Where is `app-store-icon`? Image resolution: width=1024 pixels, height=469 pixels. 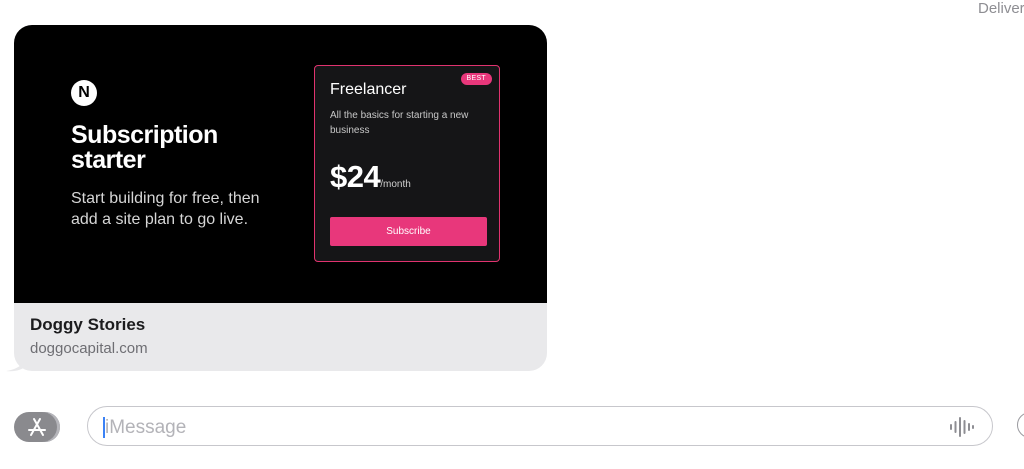
app-store-icon is located at coordinates (37, 427).